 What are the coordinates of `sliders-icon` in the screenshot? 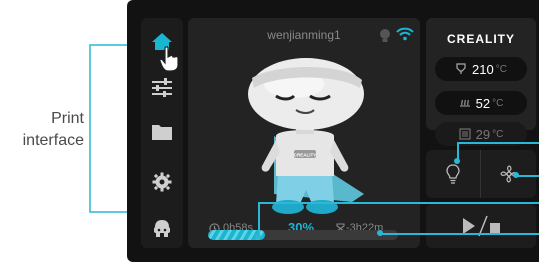 It's located at (162, 87).